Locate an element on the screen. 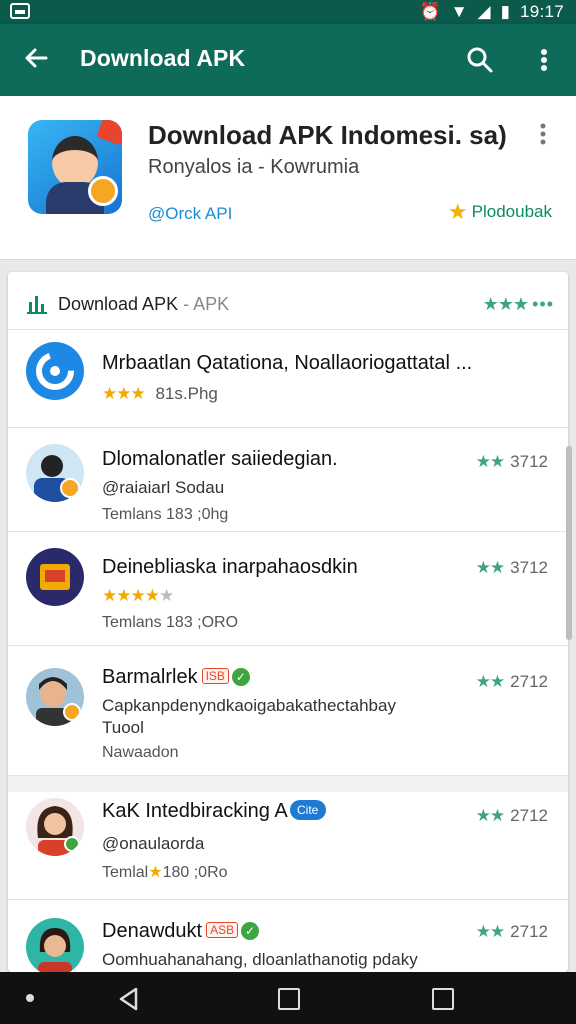 The image size is (576, 1024). search-icon is located at coordinates (480, 60).